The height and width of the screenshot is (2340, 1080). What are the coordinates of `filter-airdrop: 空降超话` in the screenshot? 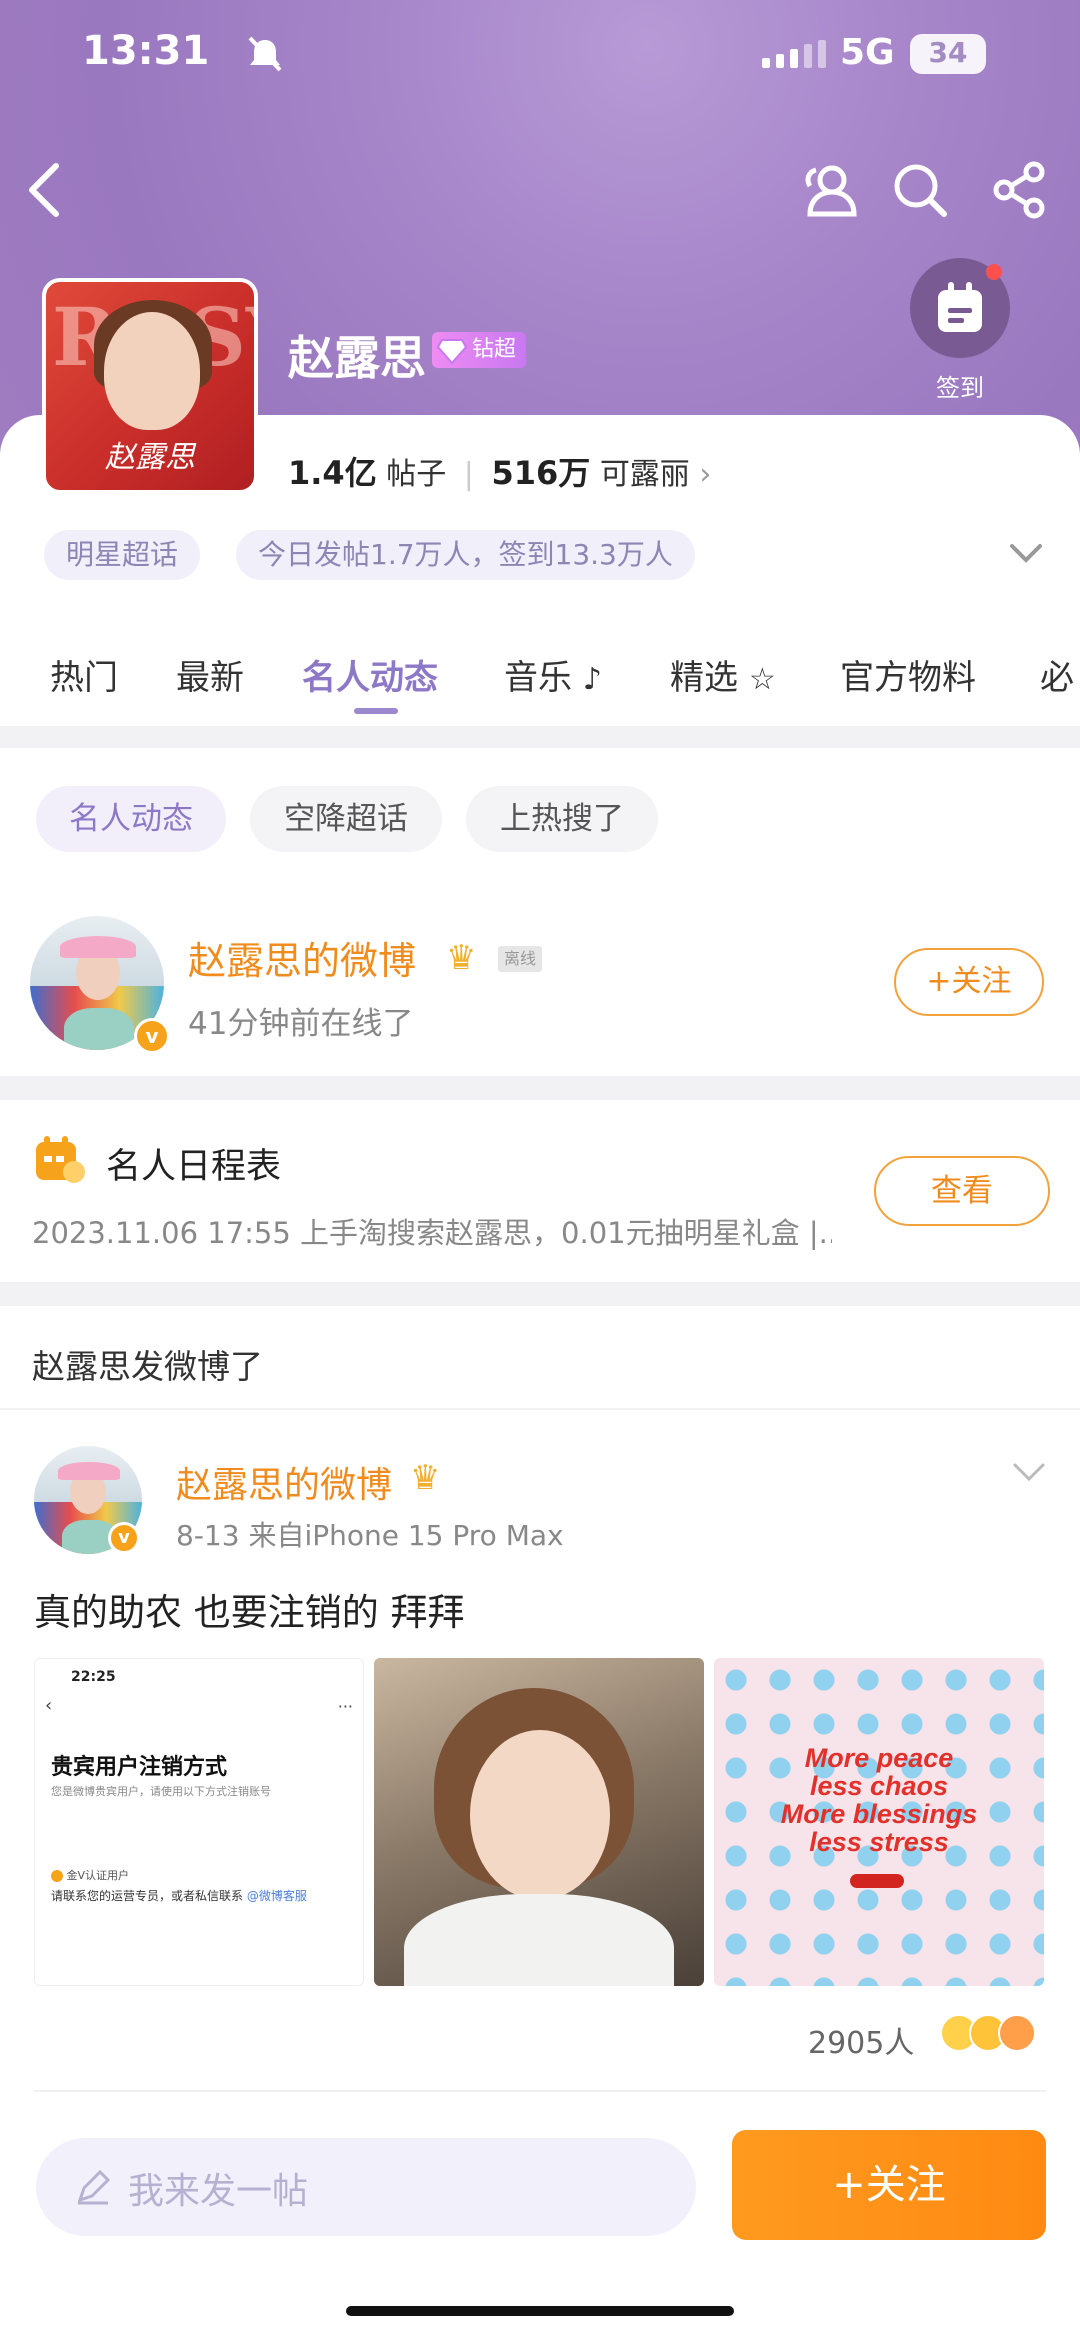 It's located at (346, 819).